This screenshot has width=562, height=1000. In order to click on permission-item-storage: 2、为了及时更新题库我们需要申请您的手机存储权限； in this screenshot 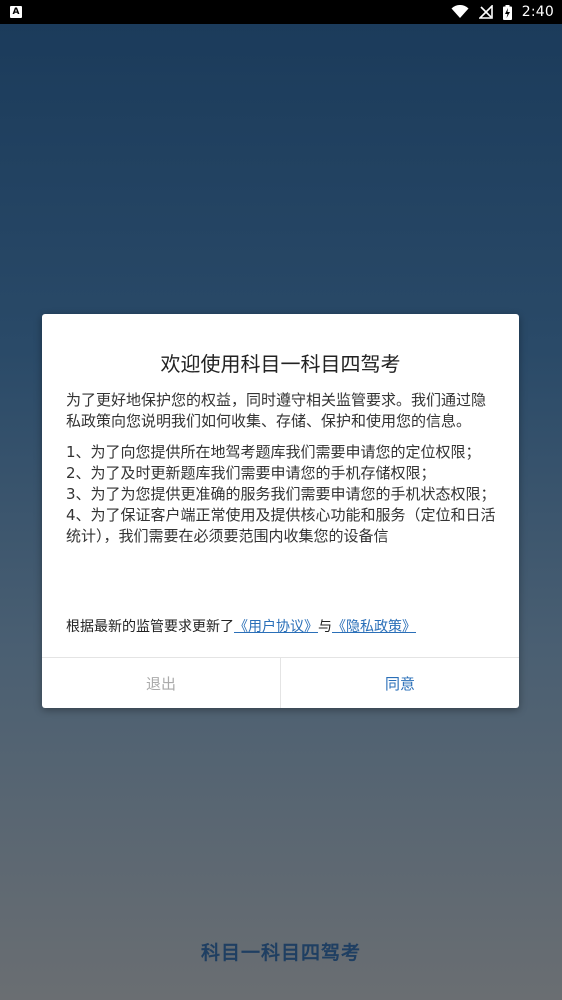, I will do `click(251, 473)`.